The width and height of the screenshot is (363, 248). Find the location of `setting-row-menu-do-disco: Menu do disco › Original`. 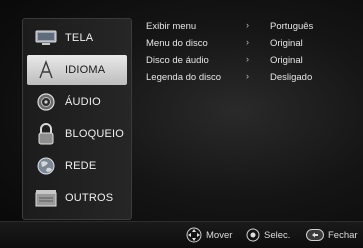

setting-row-menu-do-disco: Menu do disco › Original is located at coordinates (245, 44).